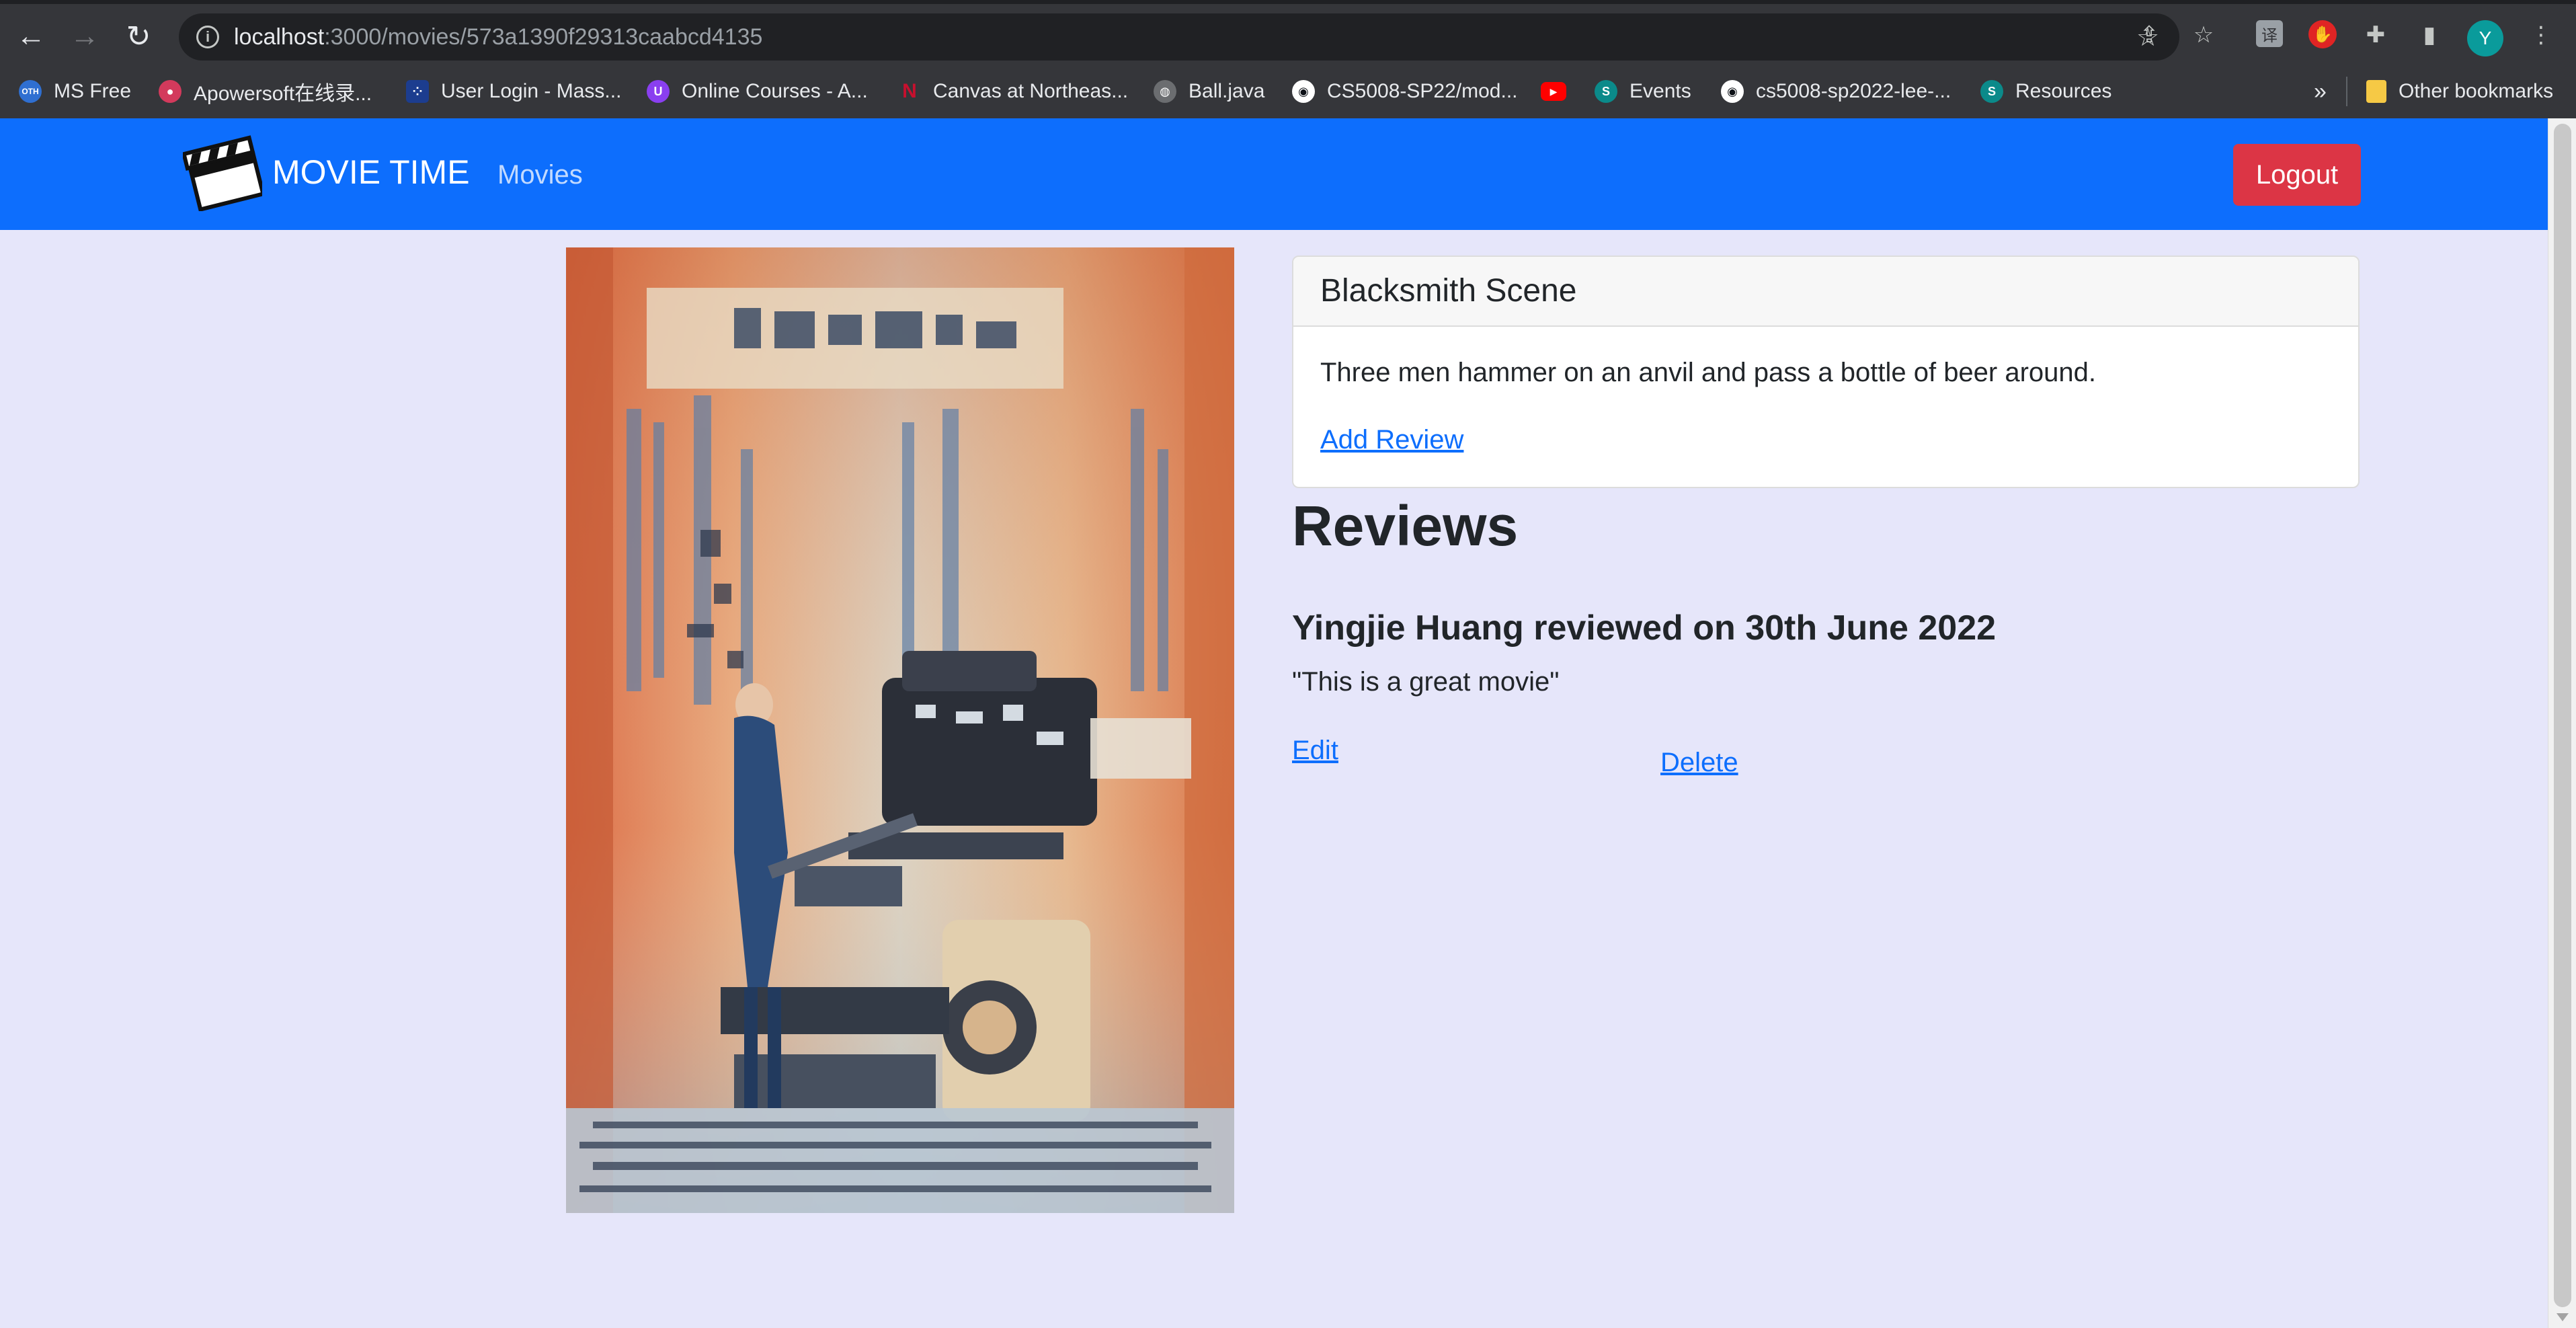 The image size is (2576, 1328). Describe the element at coordinates (2346, 91) in the screenshot. I see `bookmarks-divider` at that location.